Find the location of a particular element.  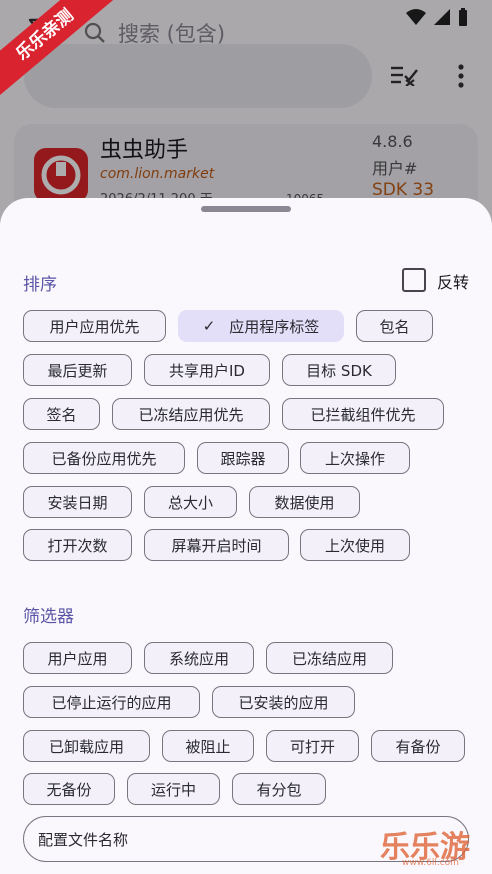

sort-chip-last-used: 上次使用 is located at coordinates (355, 545).